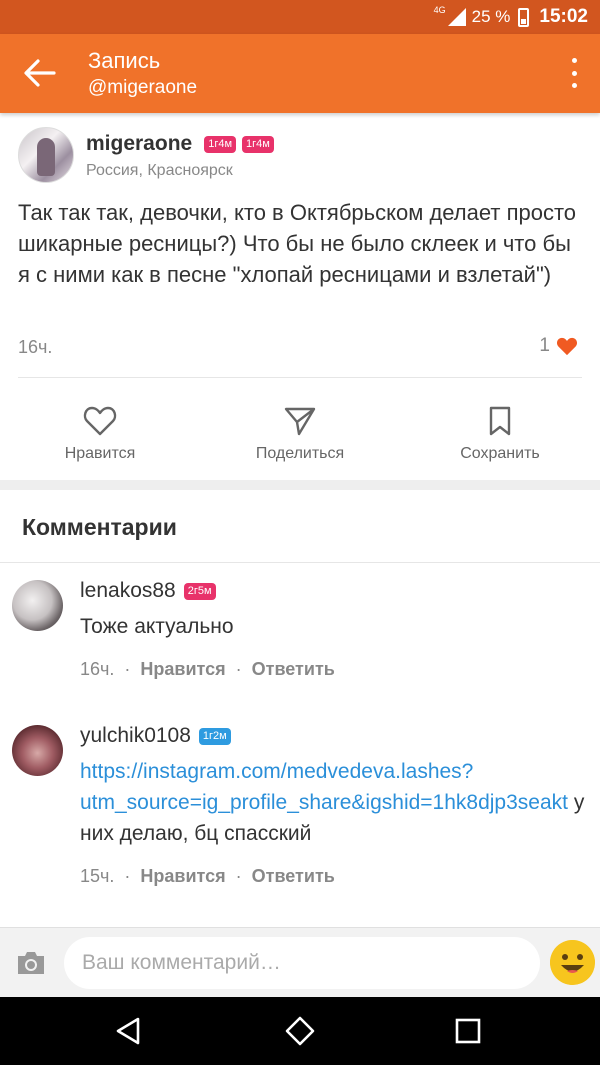 Image resolution: width=600 pixels, height=1065 pixels. Describe the element at coordinates (100, 453) in the screenshot. I see `like-button-label: Нравится` at that location.